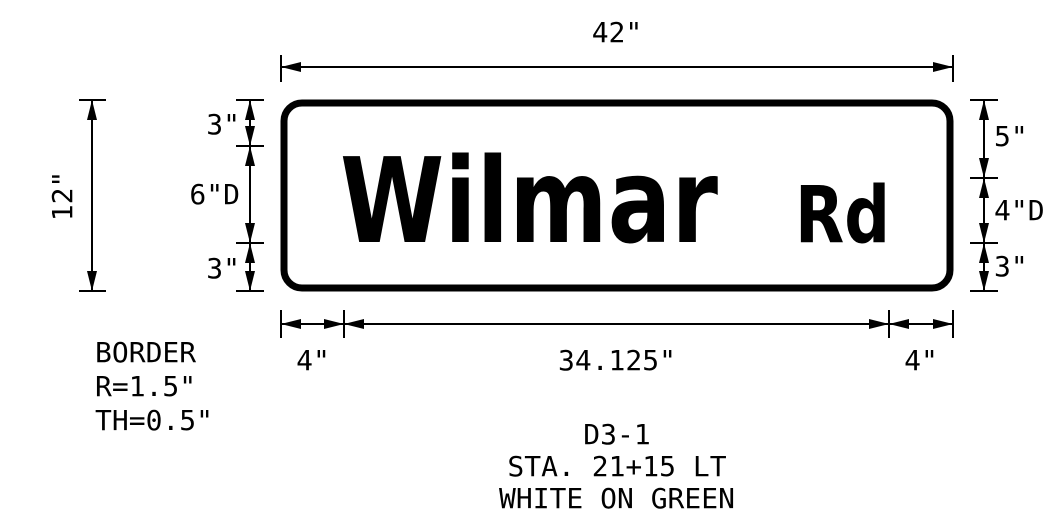 The width and height of the screenshot is (1052, 526). Describe the element at coordinates (1011, 266) in the screenshot. I see `right-bottom-margin-label: 3"` at that location.